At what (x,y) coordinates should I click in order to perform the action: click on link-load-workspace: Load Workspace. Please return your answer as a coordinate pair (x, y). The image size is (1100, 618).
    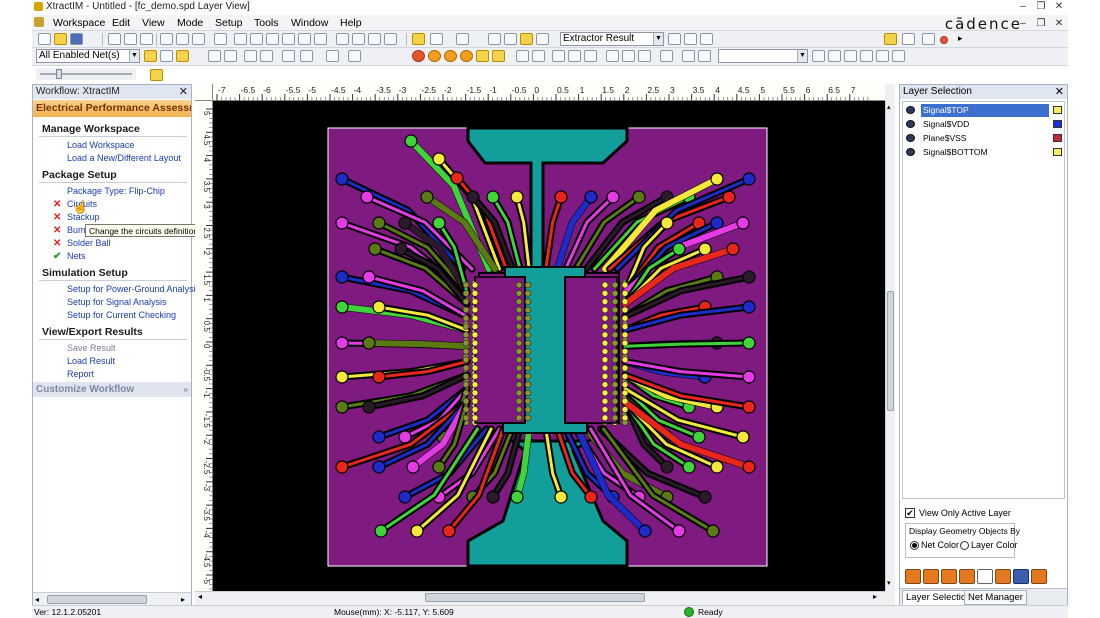
    Looking at the image, I should click on (100, 145).